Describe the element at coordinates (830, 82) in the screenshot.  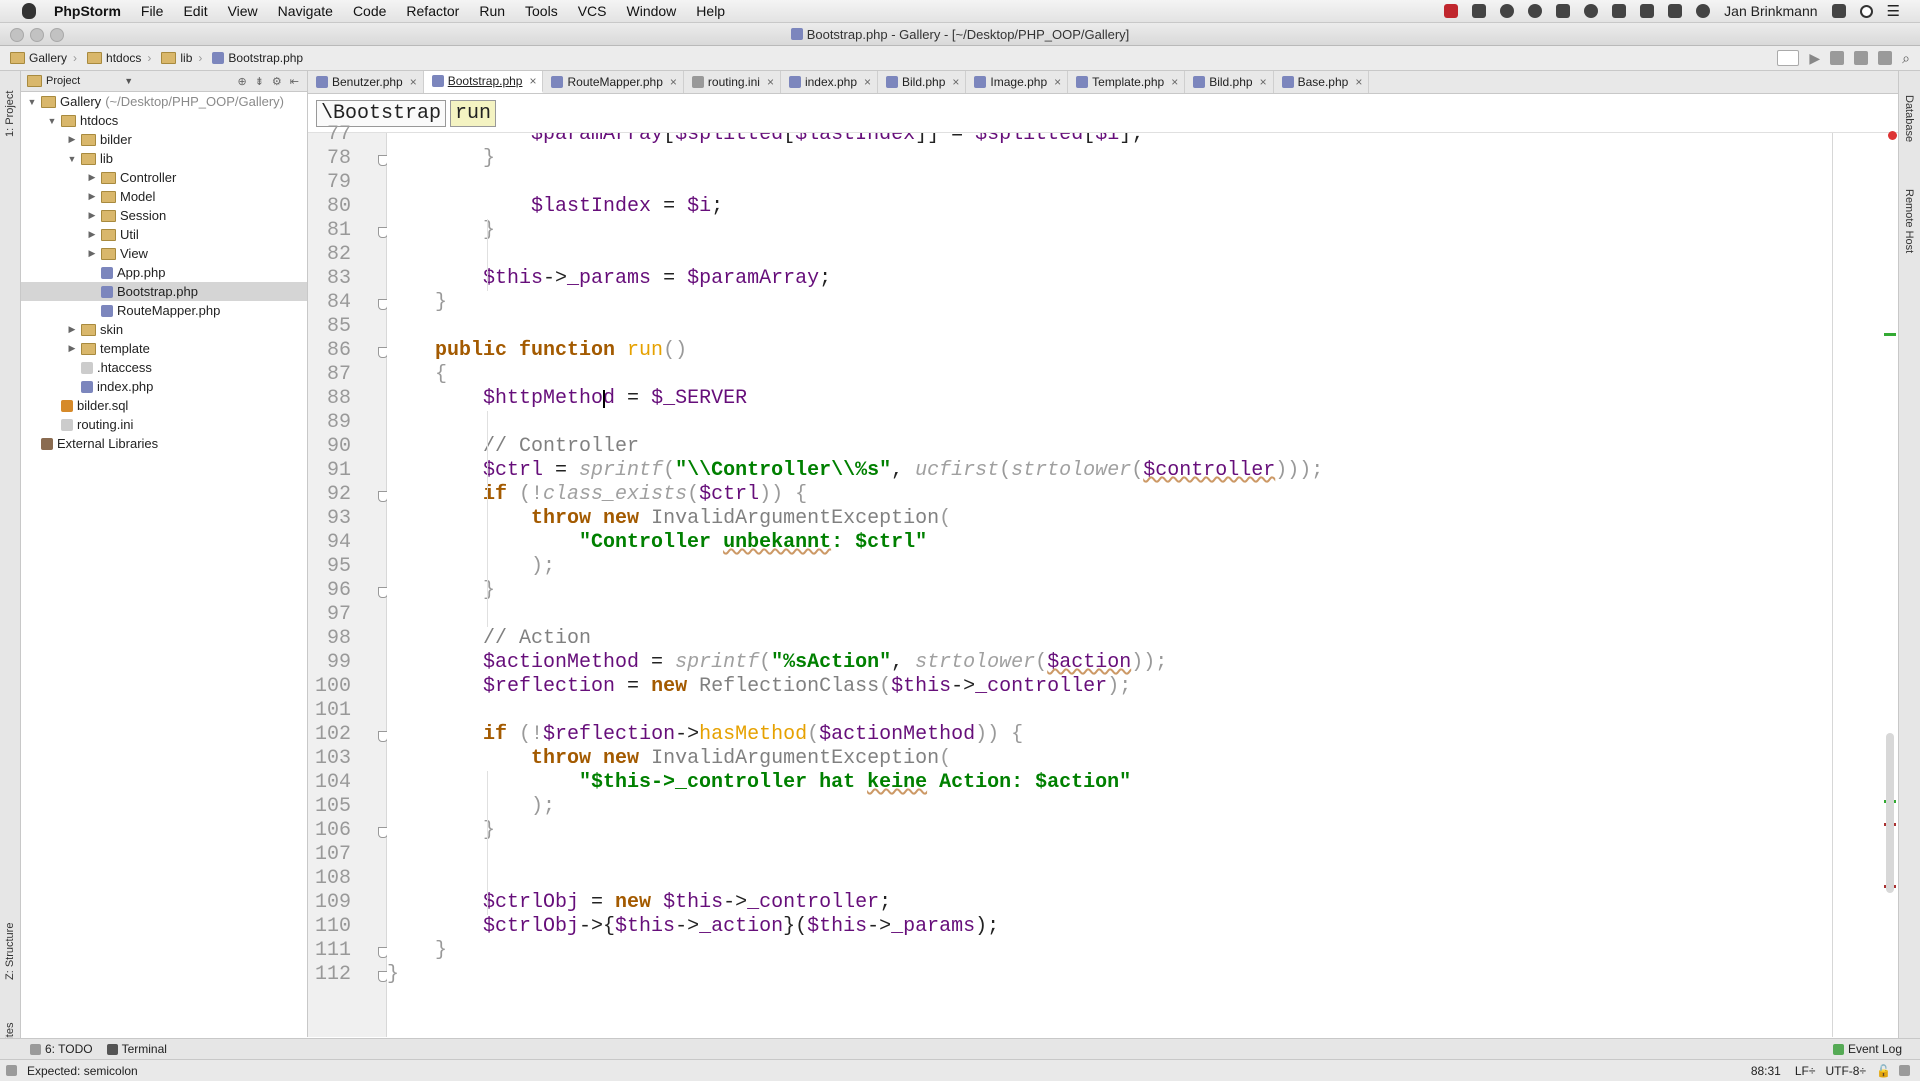
I see `editor-tab: index.php ×` at that location.